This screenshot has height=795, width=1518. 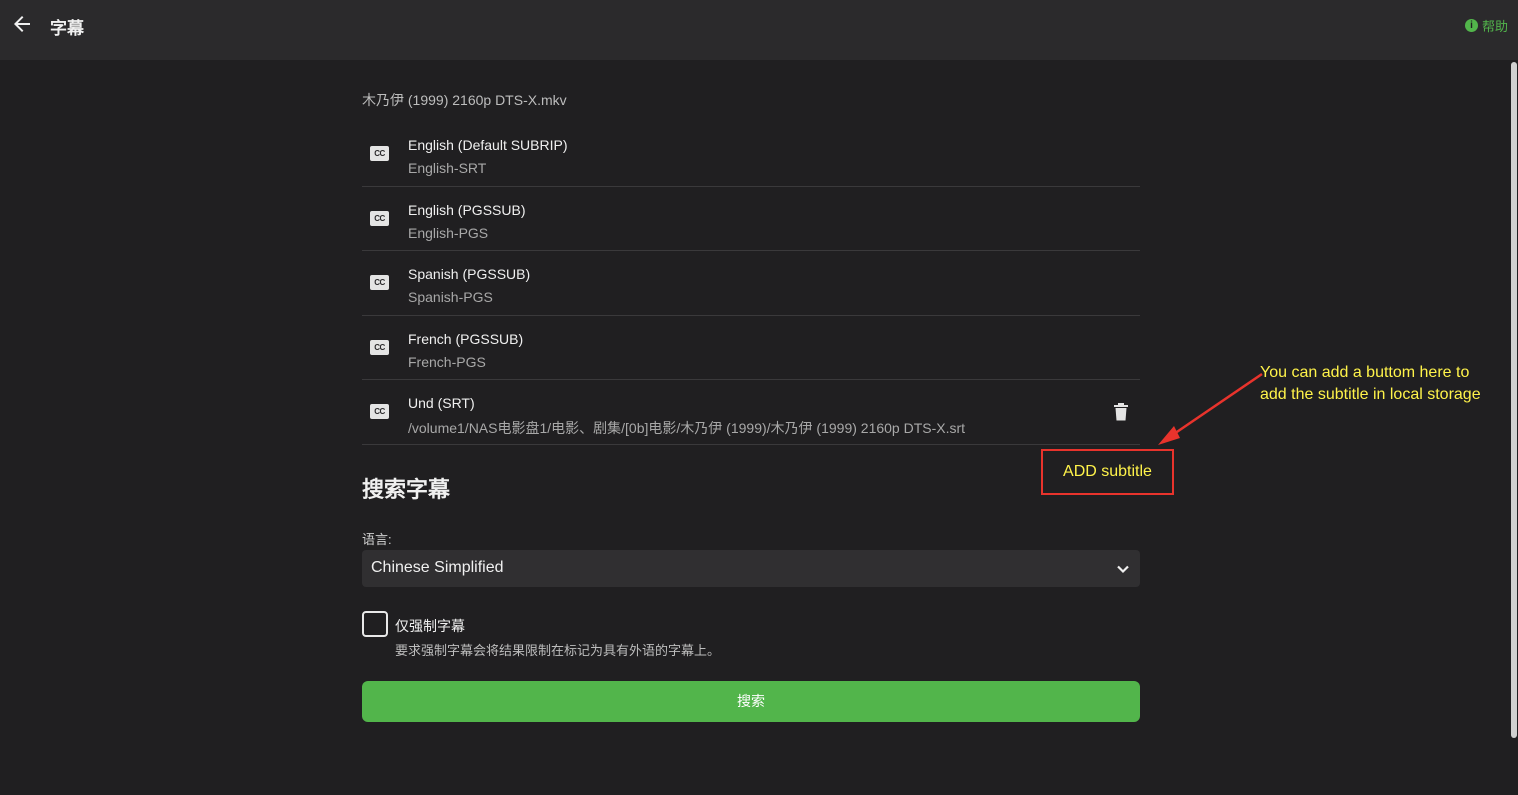 What do you see at coordinates (1471, 25) in the screenshot?
I see `info-icon: i` at bounding box center [1471, 25].